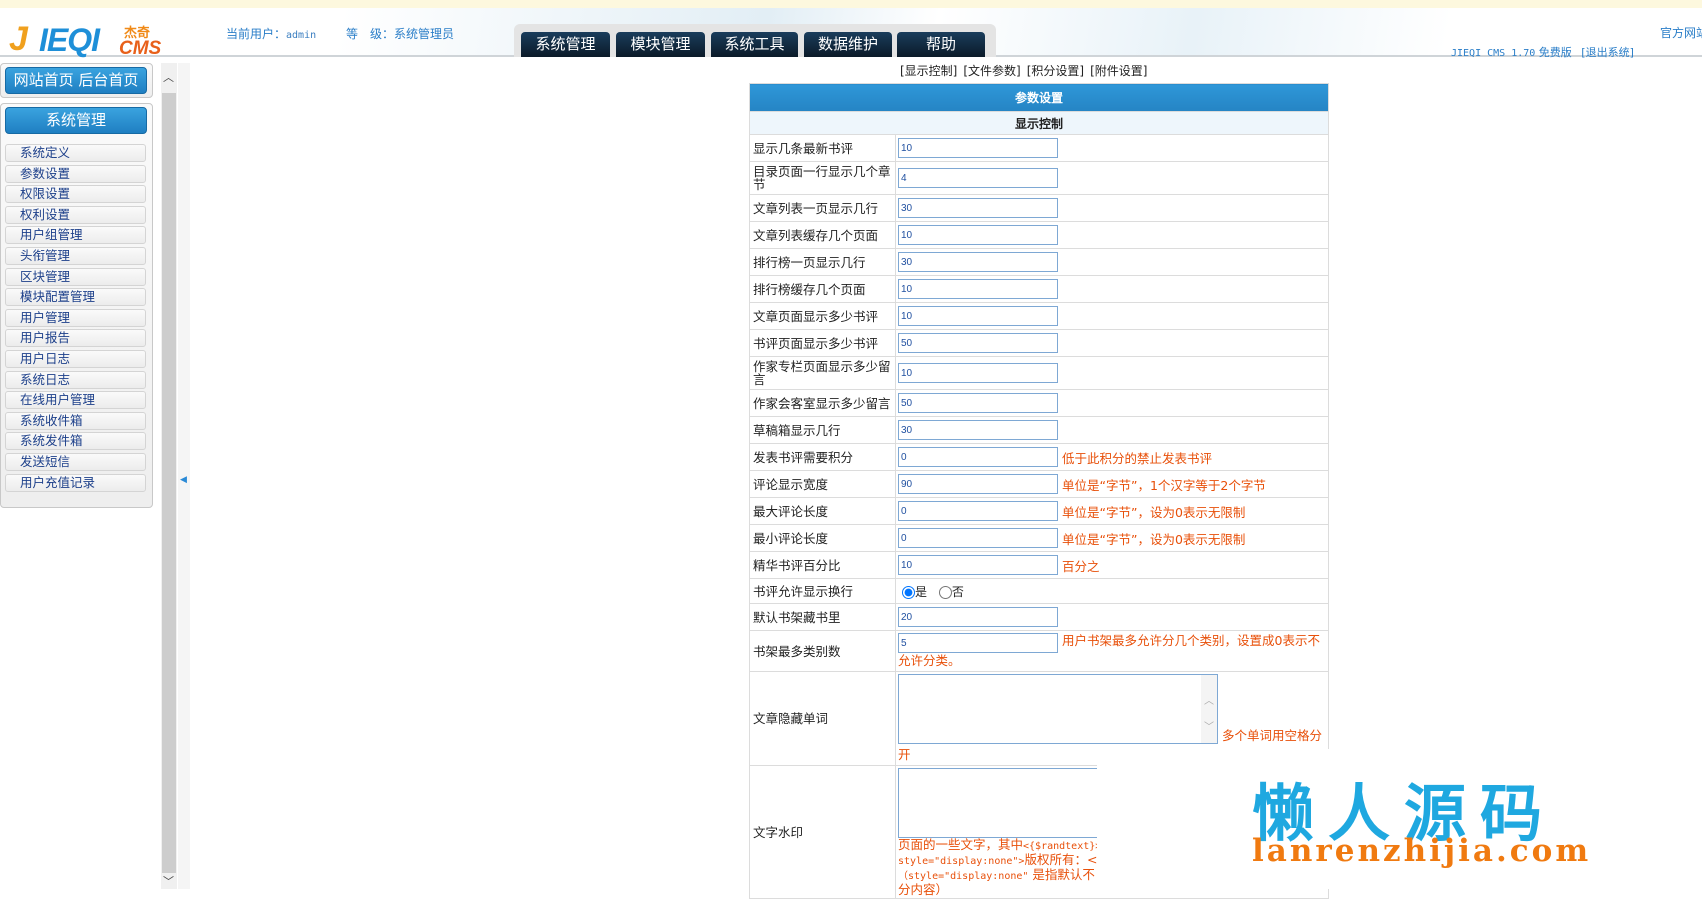 This screenshot has width=1702, height=899. I want to click on sidebar-item: 头衔管理, so click(75, 256).